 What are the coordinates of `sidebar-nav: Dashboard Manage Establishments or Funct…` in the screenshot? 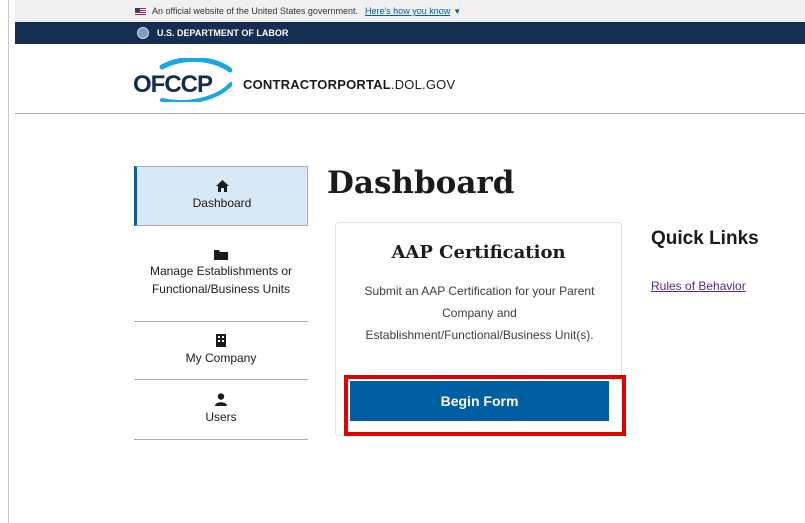 It's located at (221, 303).